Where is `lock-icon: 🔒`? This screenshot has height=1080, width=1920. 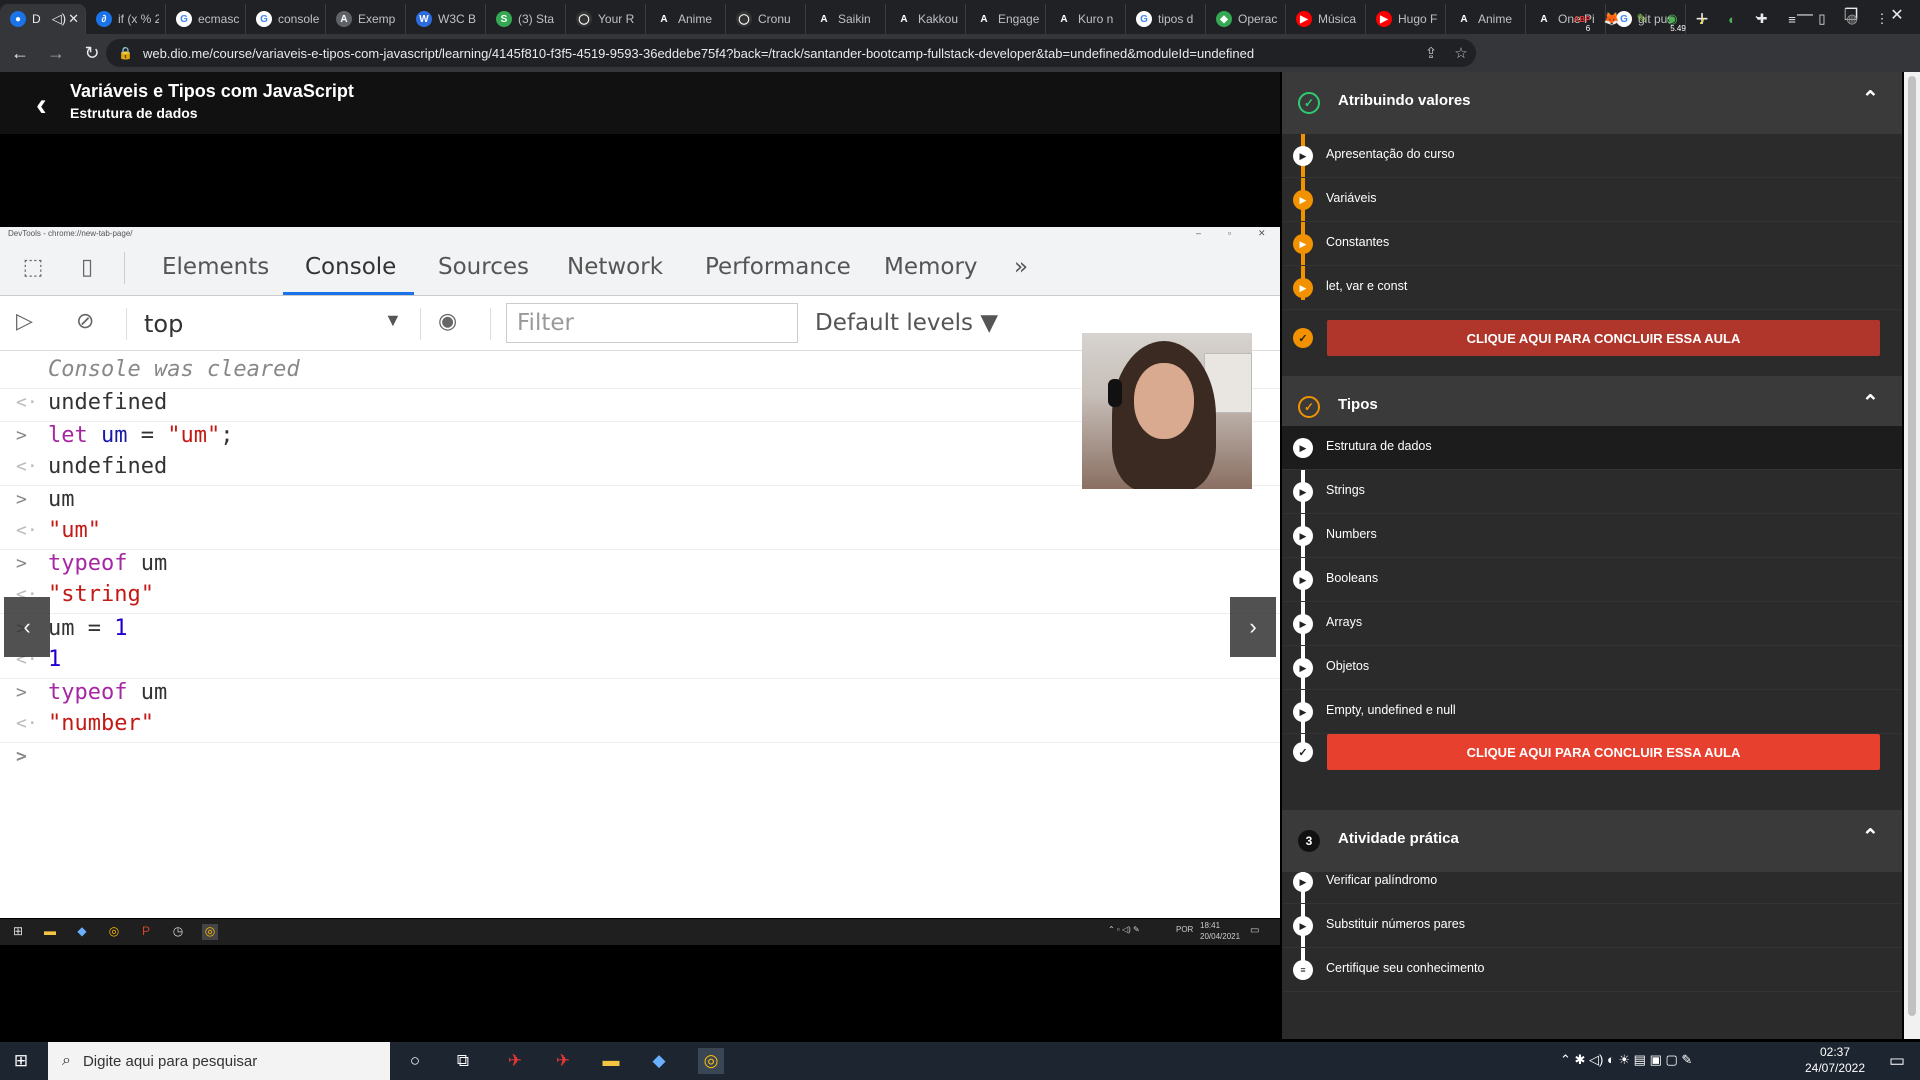
lock-icon: 🔒 is located at coordinates (125, 53).